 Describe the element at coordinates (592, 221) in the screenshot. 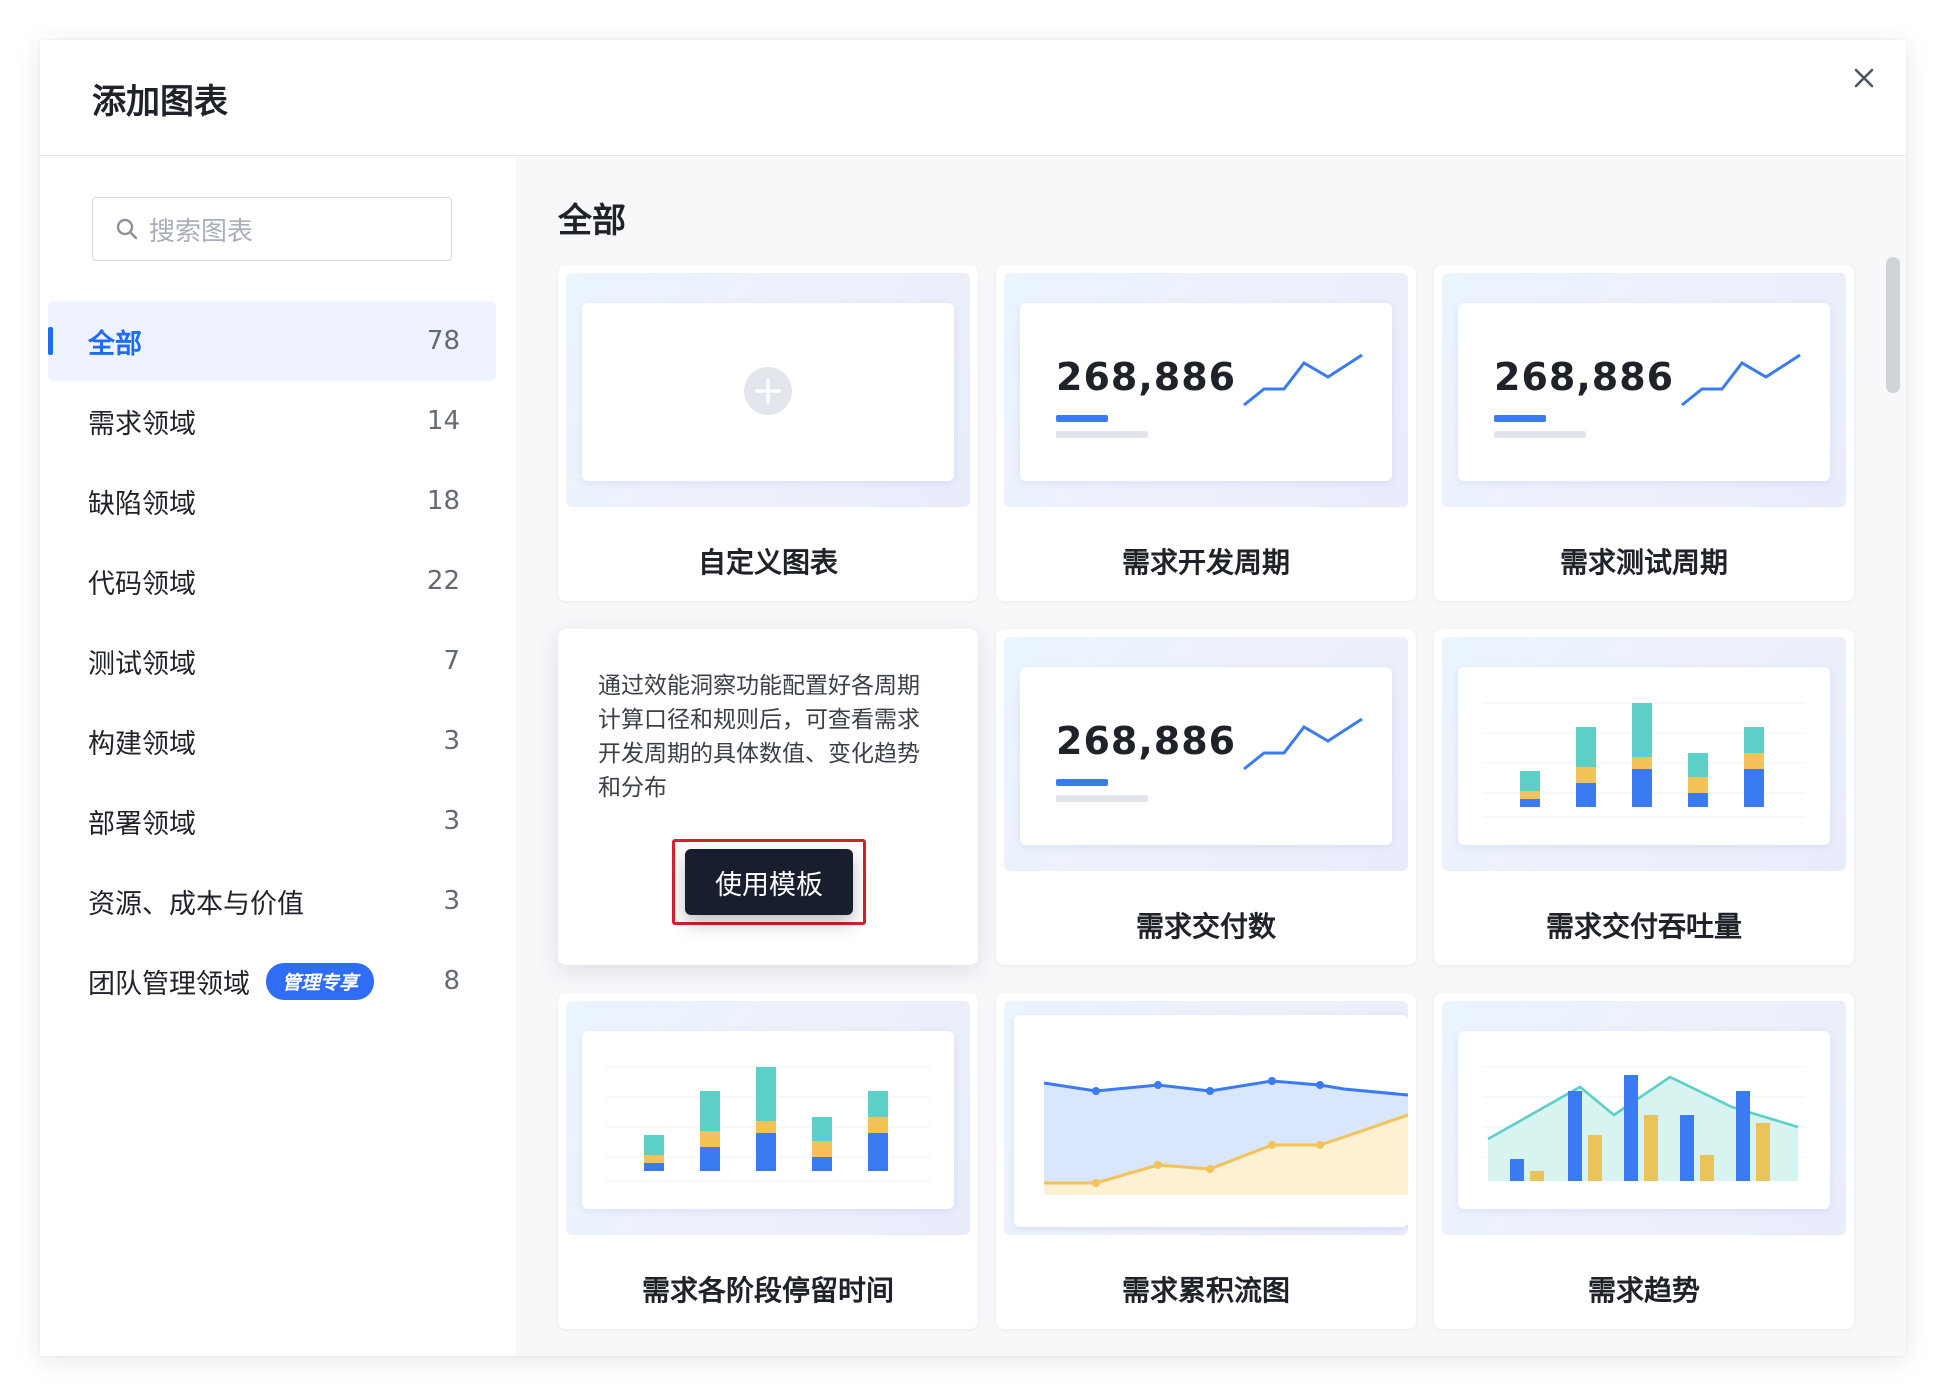

I see `section-title: 全部` at that location.